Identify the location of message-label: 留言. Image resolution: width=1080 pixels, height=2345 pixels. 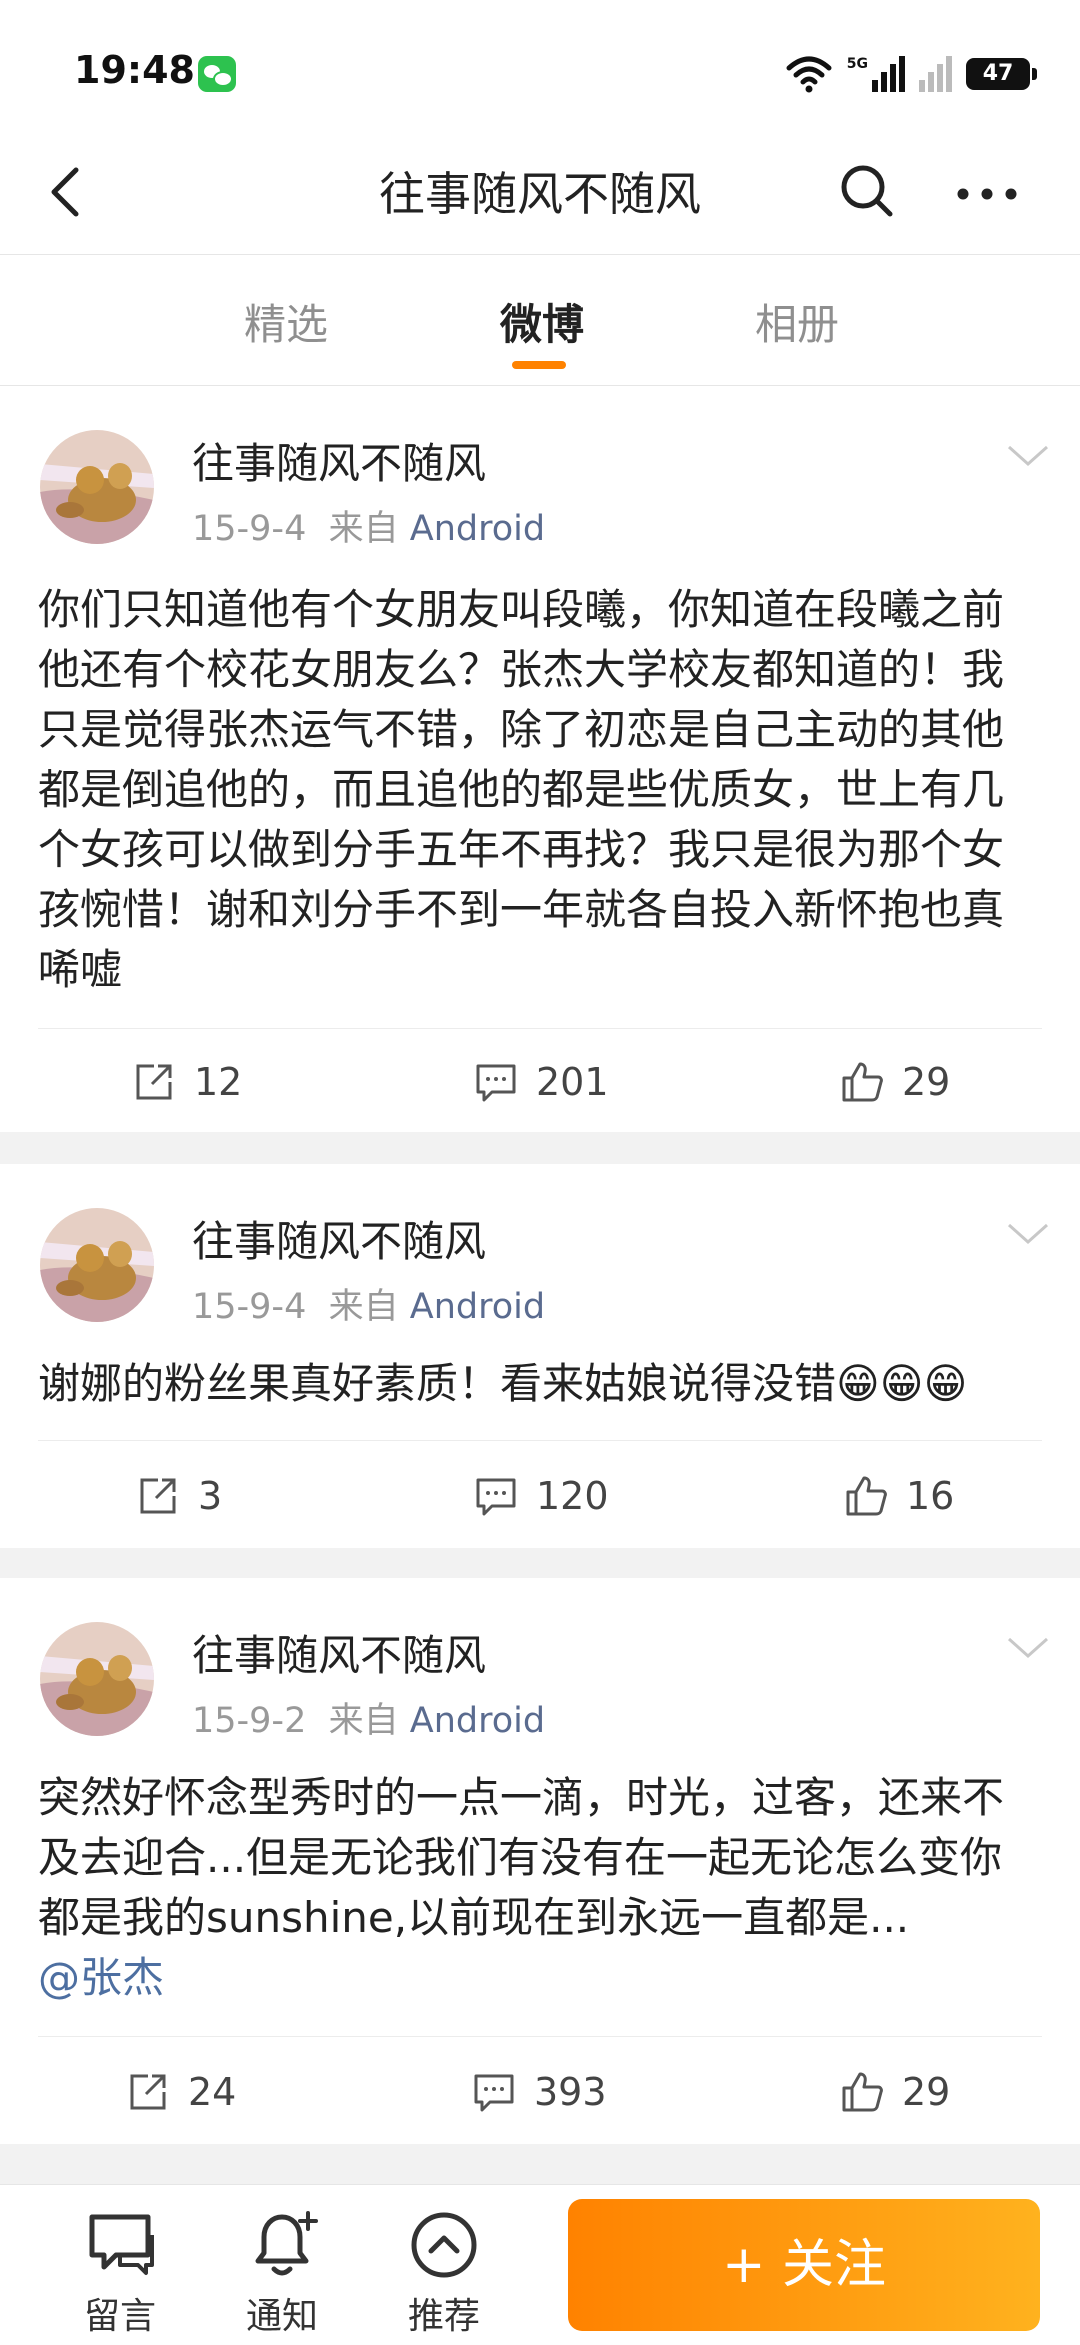
(119, 2316).